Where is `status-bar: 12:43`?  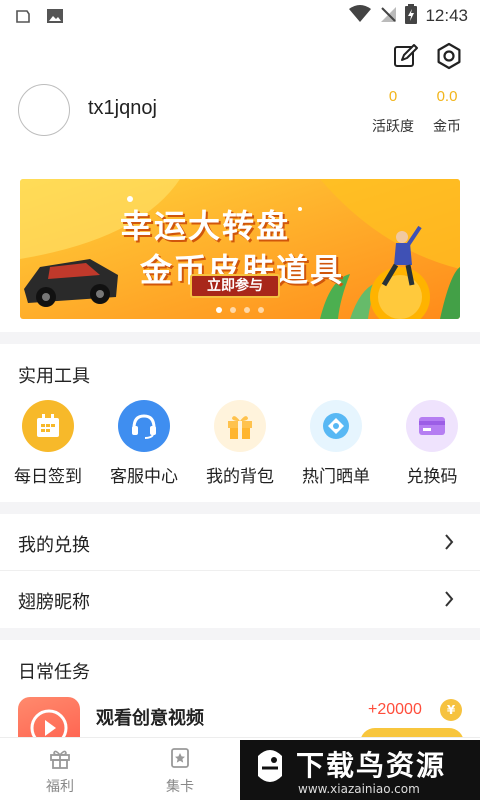 status-bar: 12:43 is located at coordinates (240, 16).